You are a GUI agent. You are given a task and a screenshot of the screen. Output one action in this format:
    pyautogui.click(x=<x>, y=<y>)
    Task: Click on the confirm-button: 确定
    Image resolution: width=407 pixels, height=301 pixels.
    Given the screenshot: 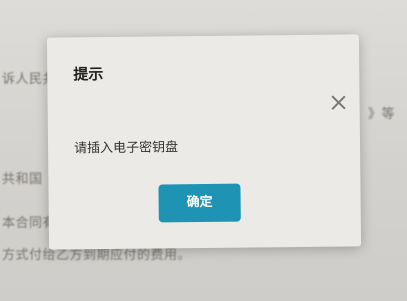 What is the action you would take?
    pyautogui.click(x=199, y=203)
    